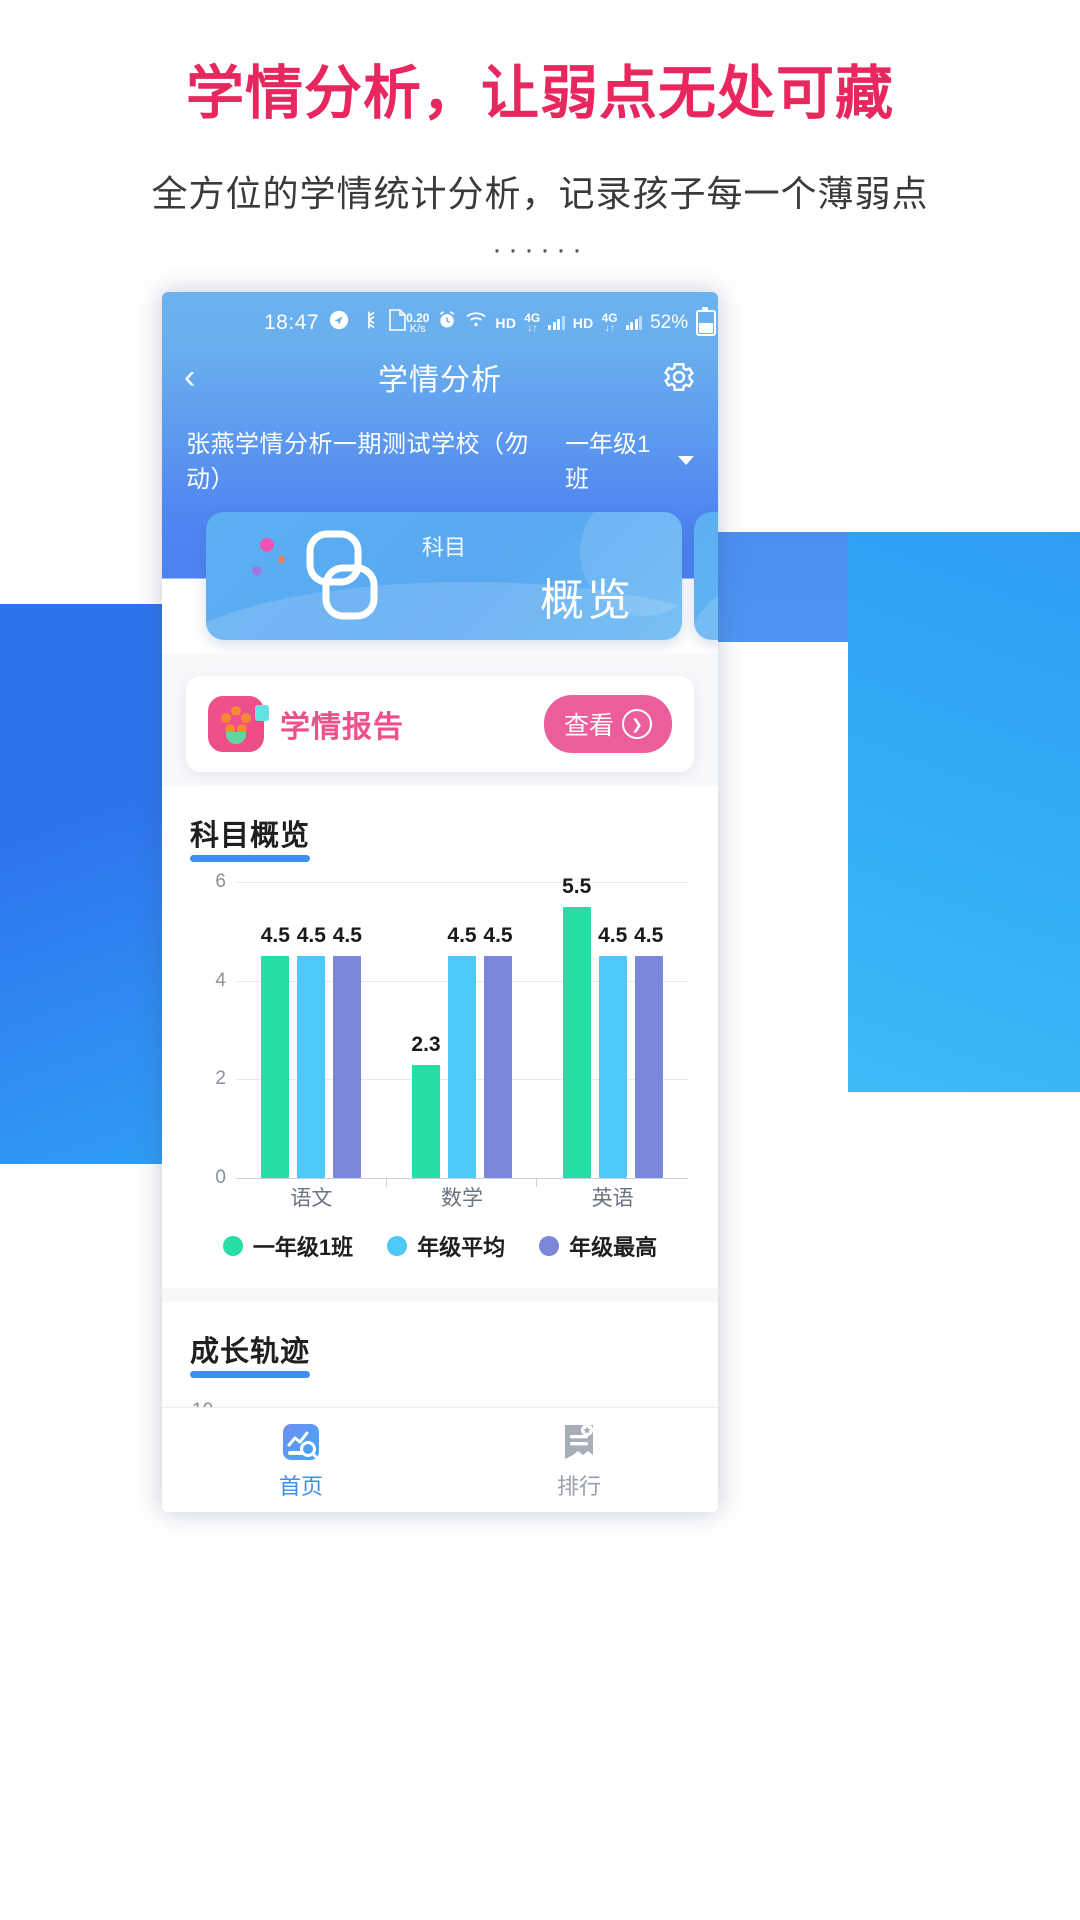 The width and height of the screenshot is (1080, 1920). I want to click on tabbar-item-ranking: 排行, so click(579, 1460).